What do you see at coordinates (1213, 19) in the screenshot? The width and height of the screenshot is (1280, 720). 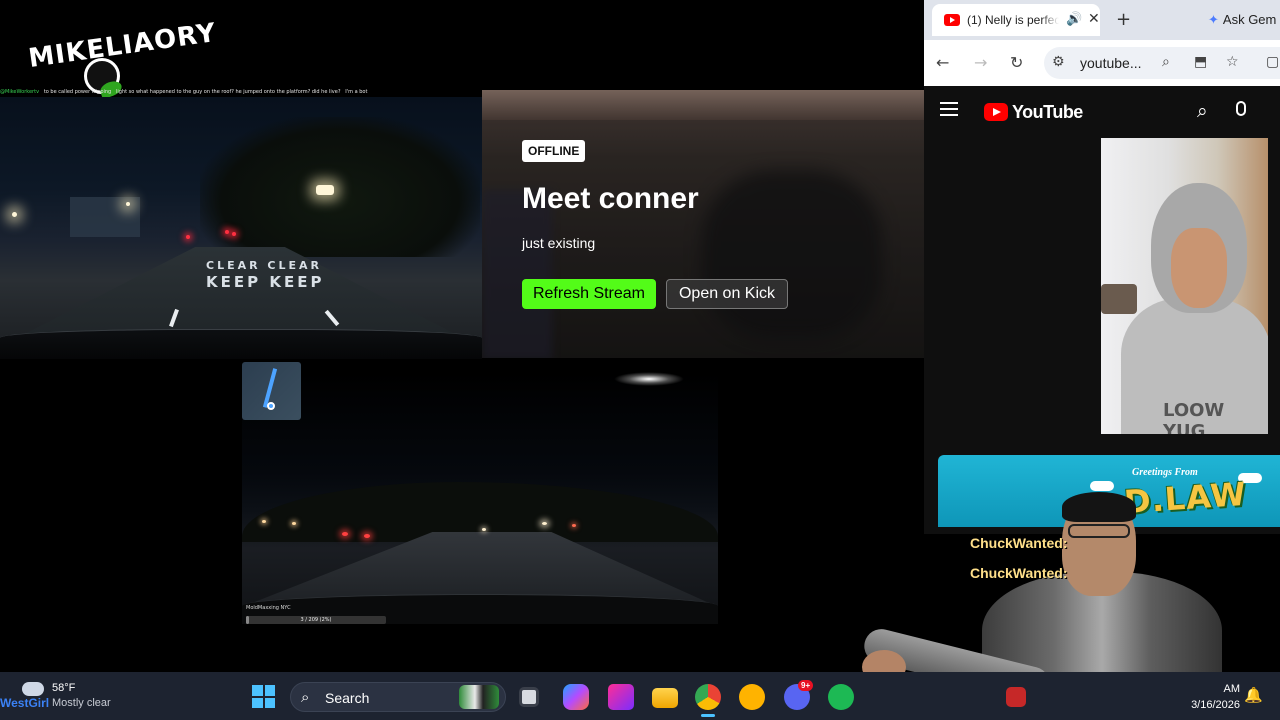 I see `gemini-star-icon: ✦` at bounding box center [1213, 19].